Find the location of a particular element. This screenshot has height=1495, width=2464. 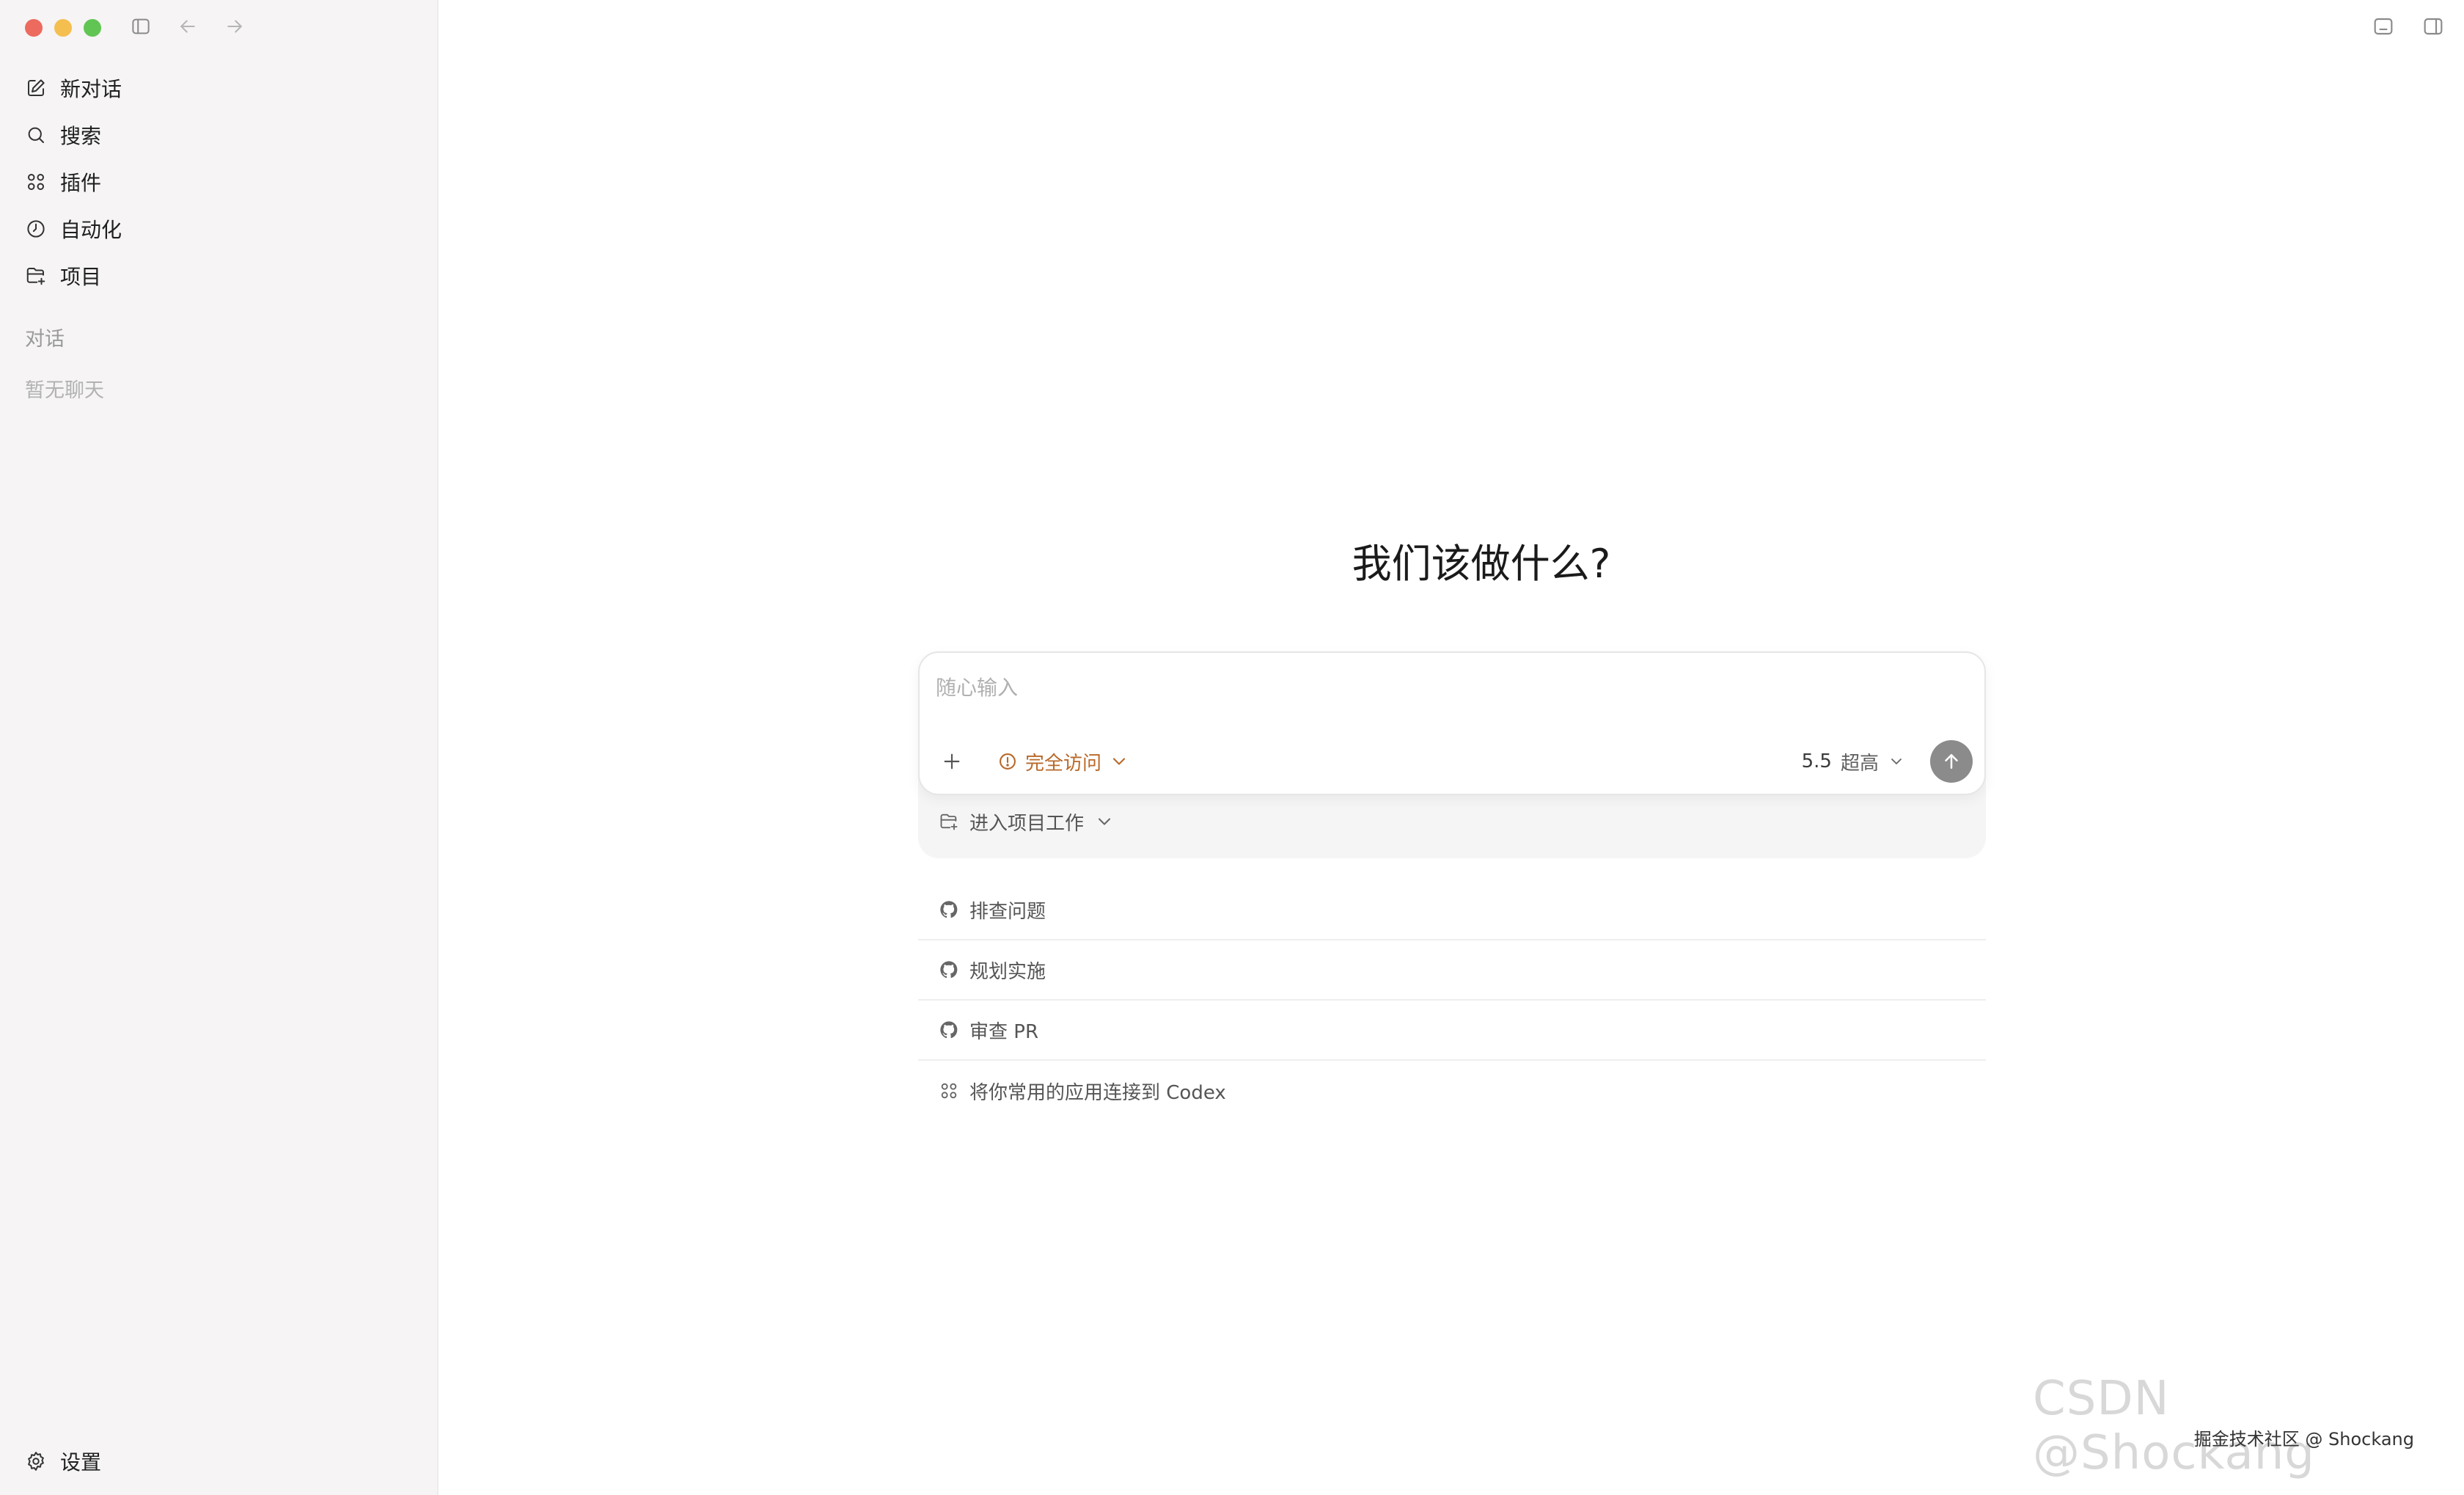

attach-button is located at coordinates (952, 761).